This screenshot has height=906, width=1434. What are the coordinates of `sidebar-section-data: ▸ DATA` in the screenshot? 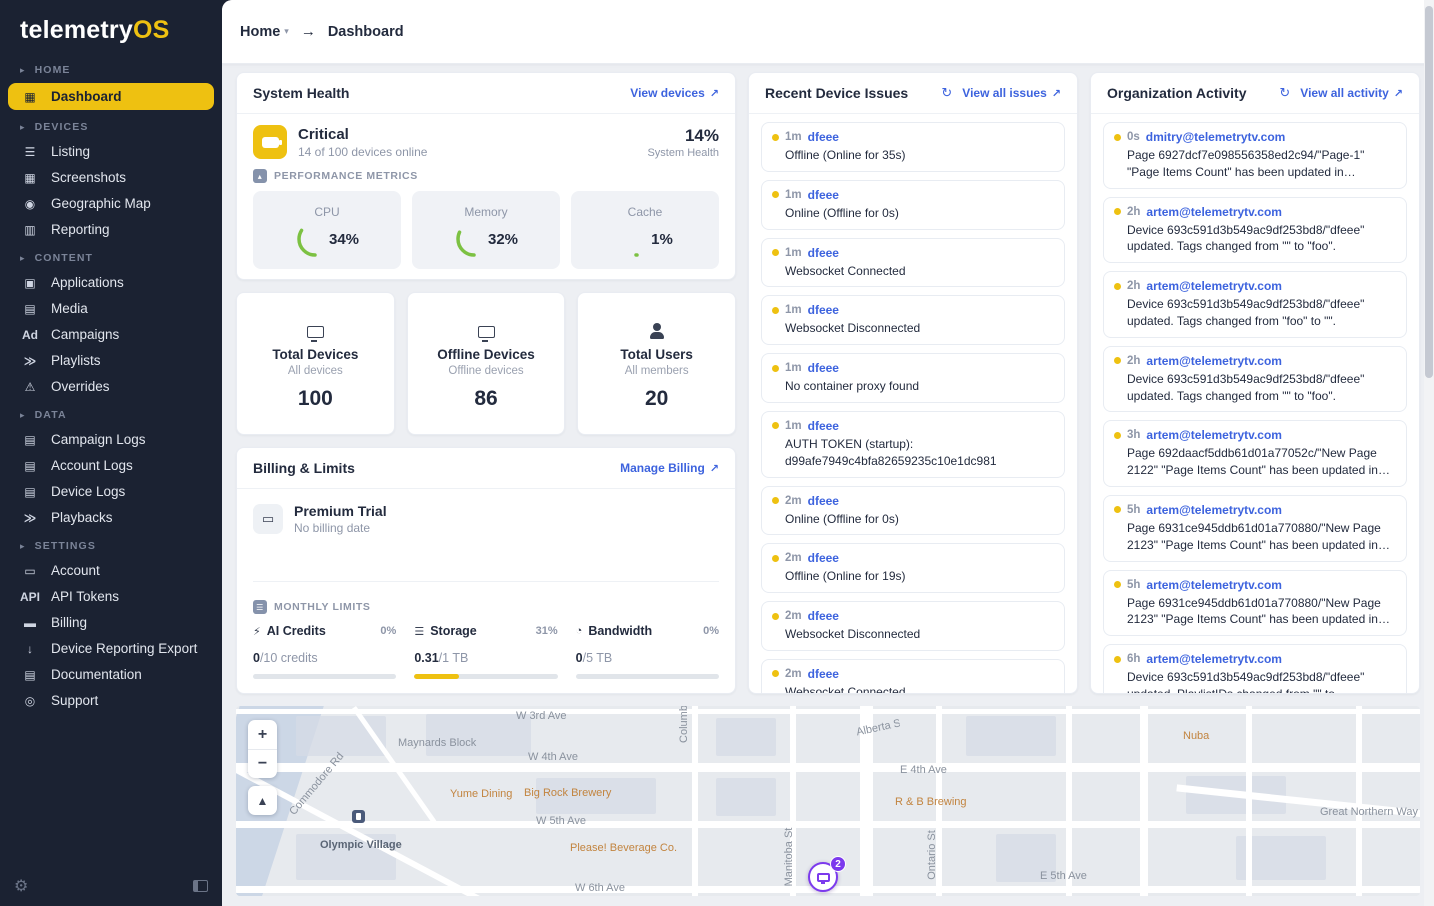 It's located at (111, 413).